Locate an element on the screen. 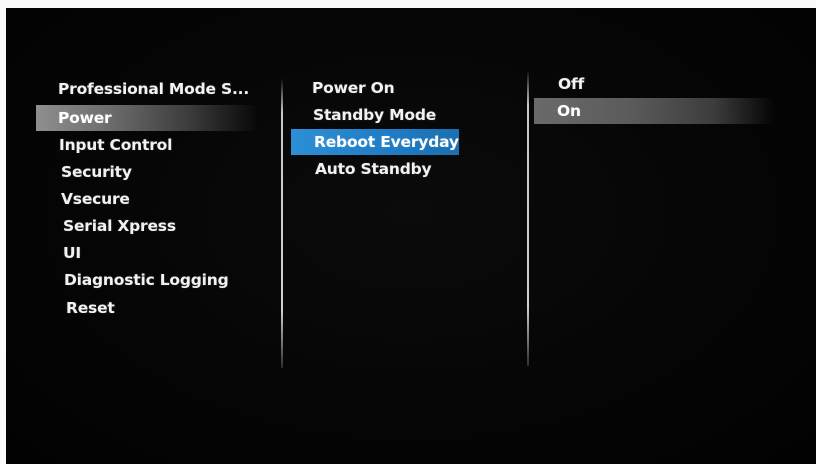 The image size is (816, 464). value-on: On is located at coordinates (654, 111).